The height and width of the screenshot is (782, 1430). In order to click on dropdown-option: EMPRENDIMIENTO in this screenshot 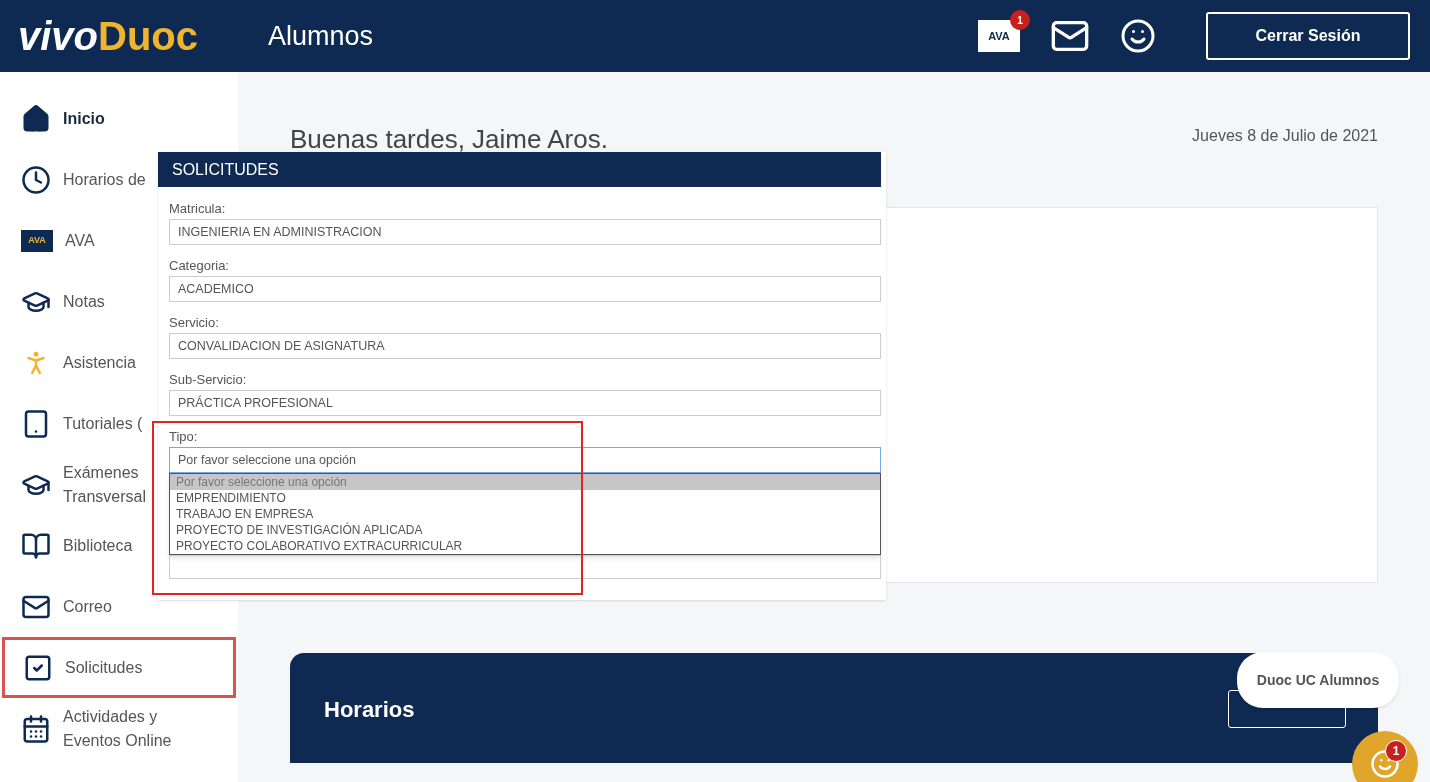, I will do `click(525, 498)`.